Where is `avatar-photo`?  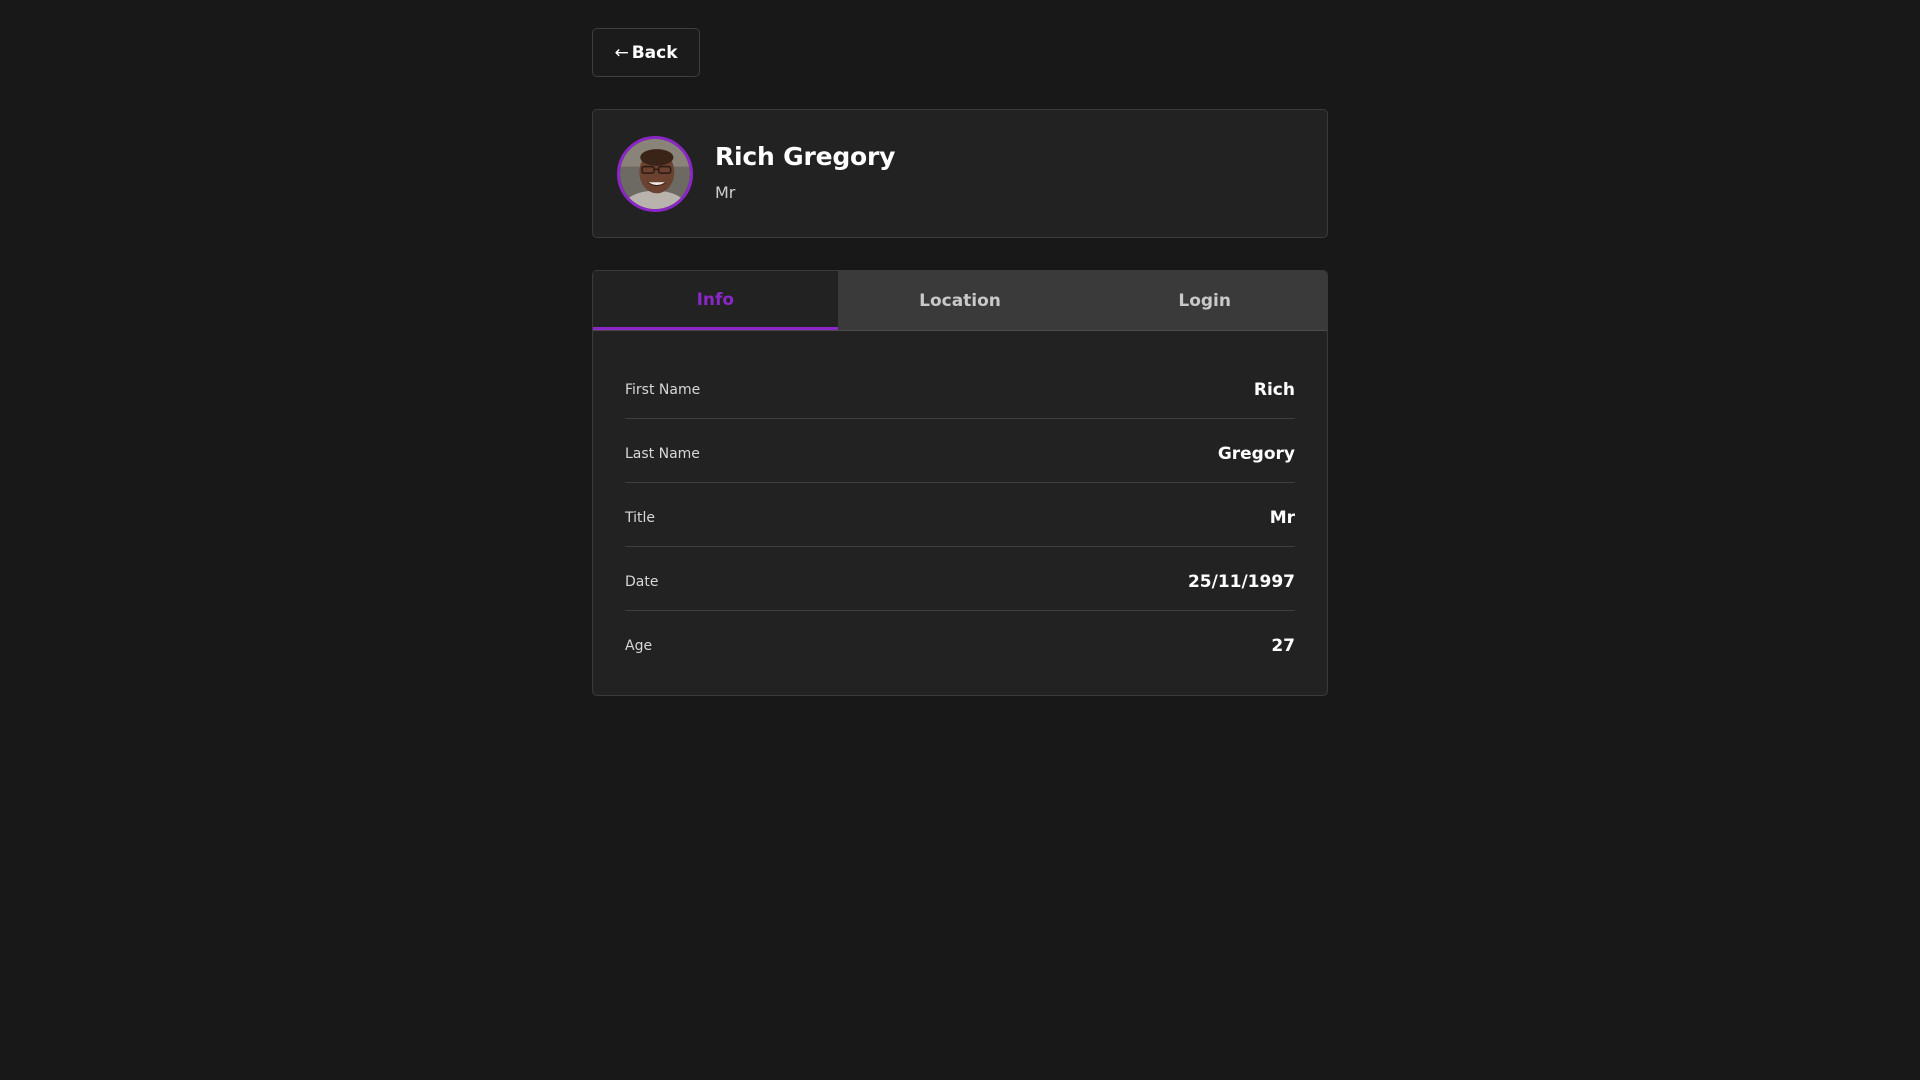 avatar-photo is located at coordinates (655, 173).